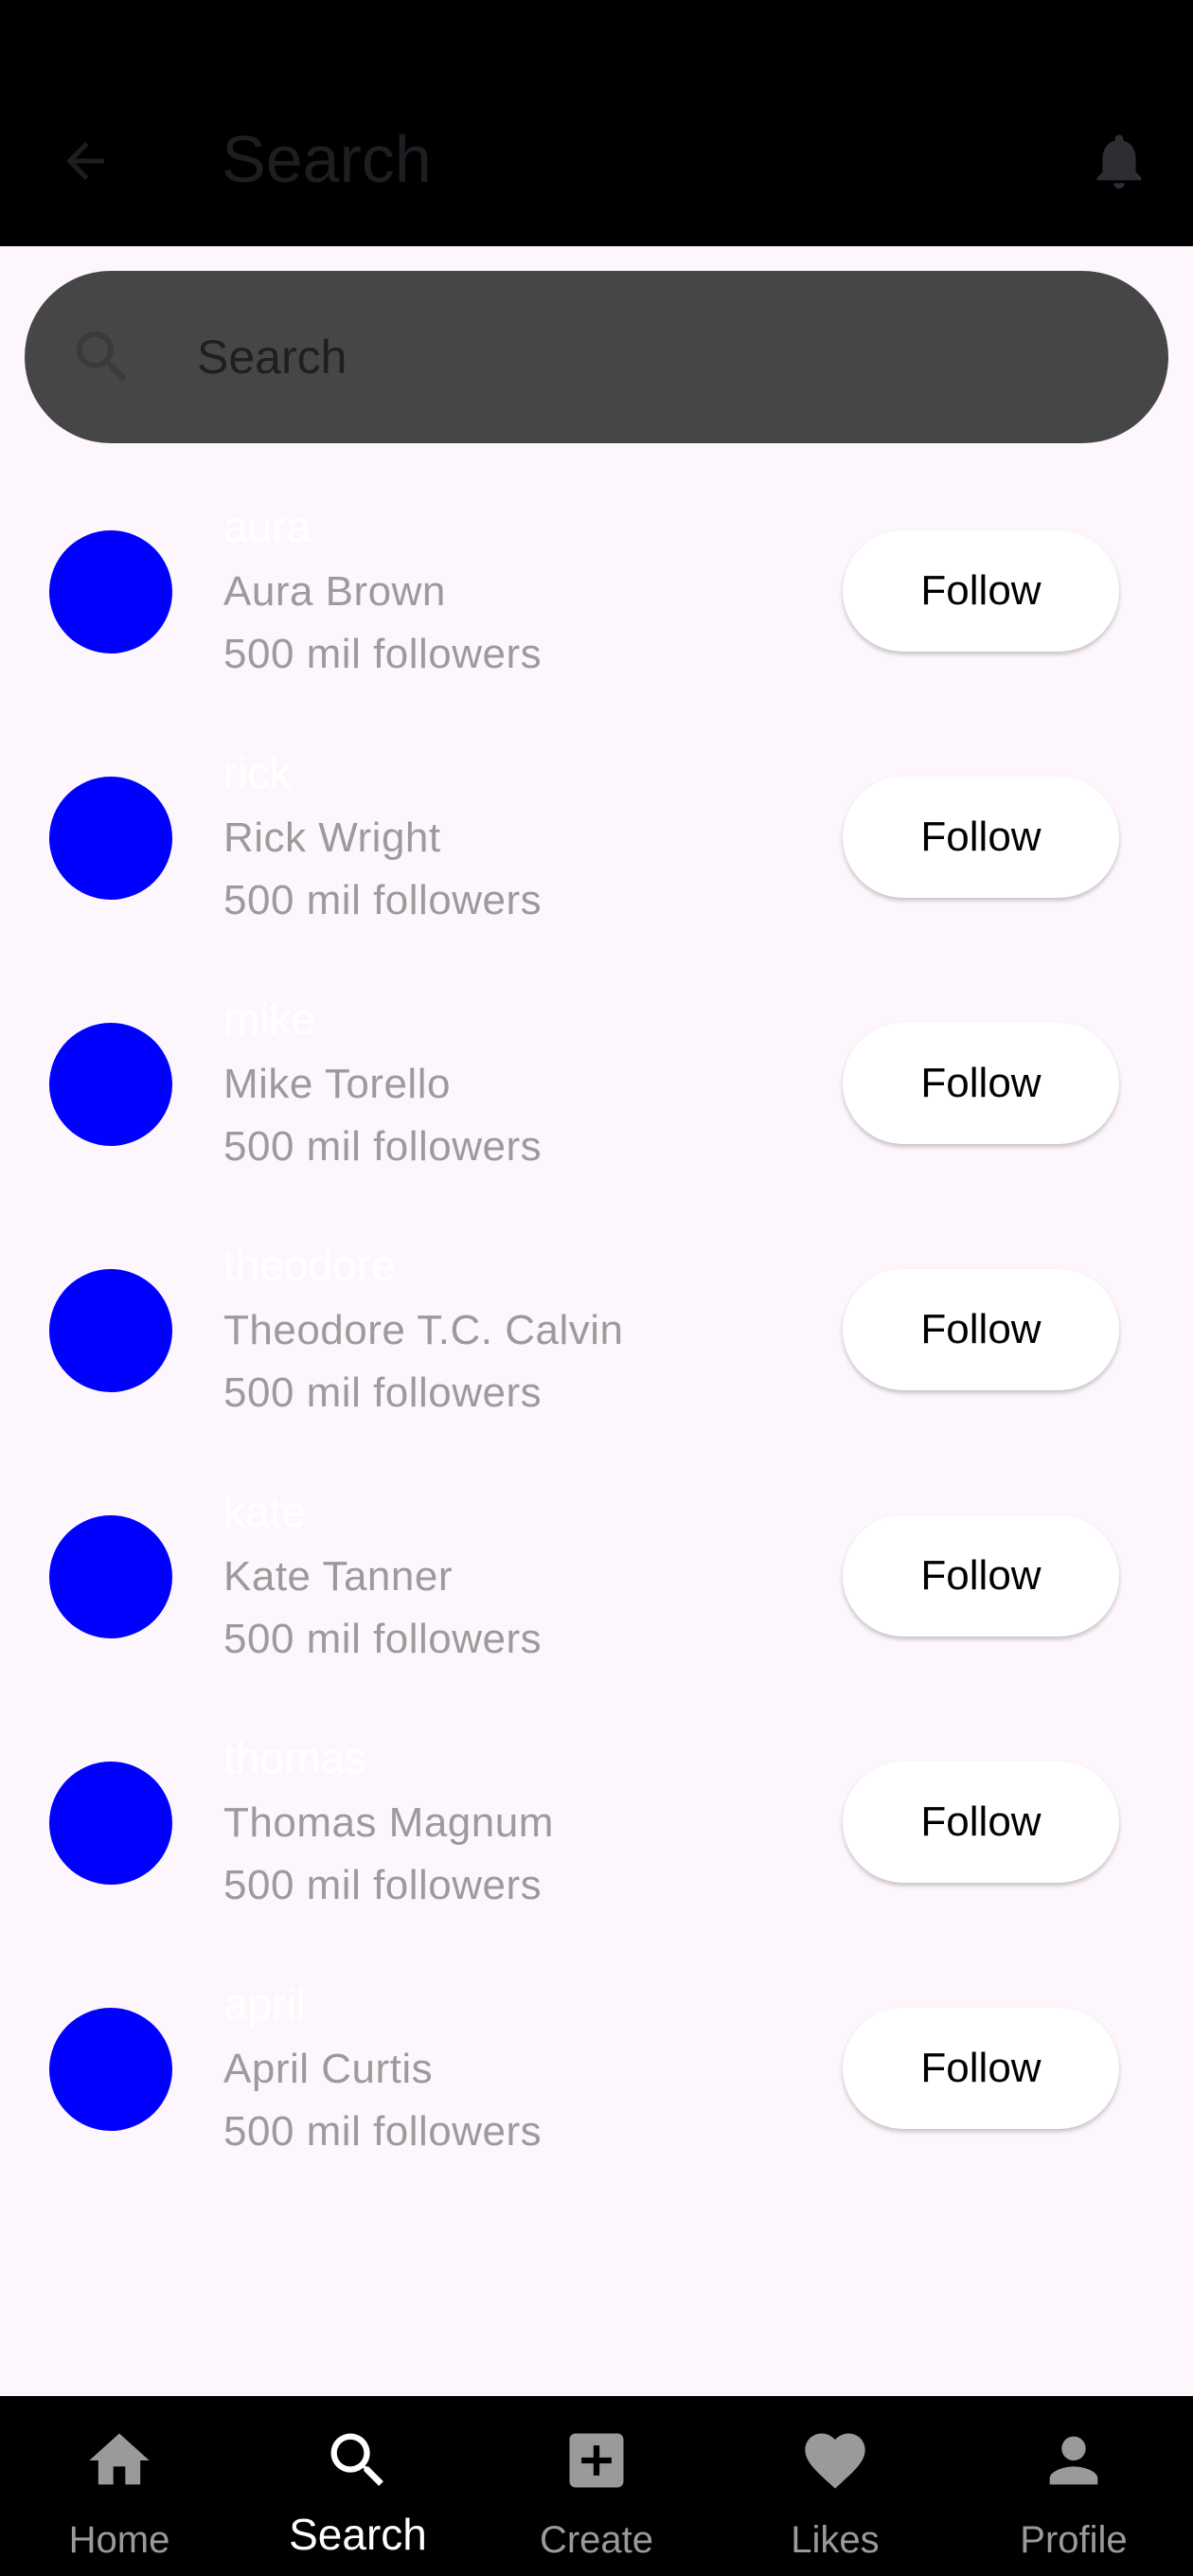 This screenshot has width=1193, height=2576. I want to click on notifications-button, so click(1119, 161).